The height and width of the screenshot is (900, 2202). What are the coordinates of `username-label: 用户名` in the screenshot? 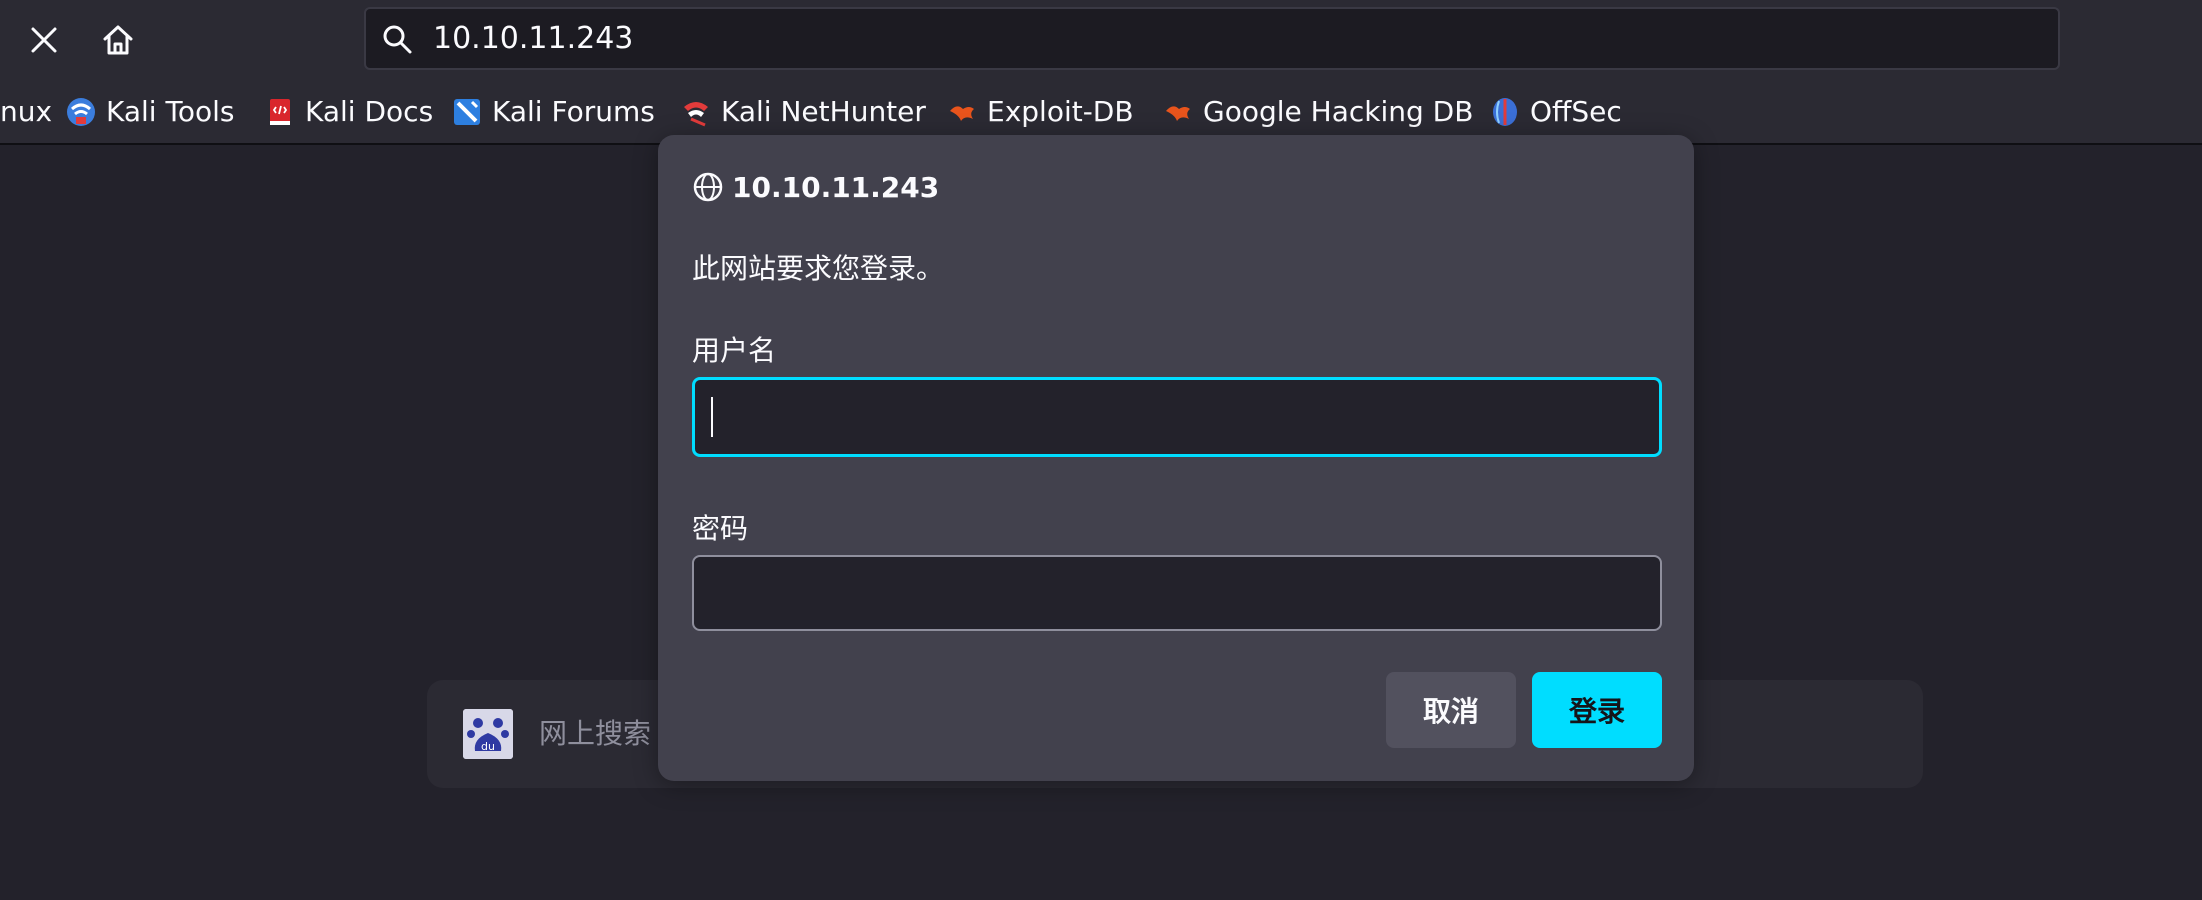 It's located at (734, 350).